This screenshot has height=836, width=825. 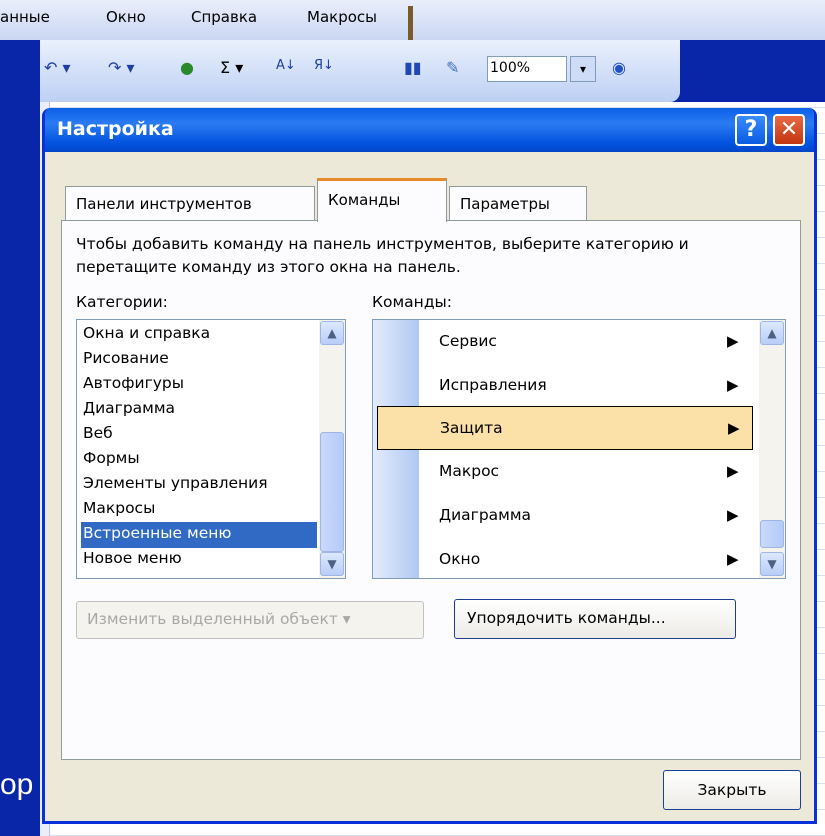 I want to click on close-title-button: ✕, so click(x=789, y=130).